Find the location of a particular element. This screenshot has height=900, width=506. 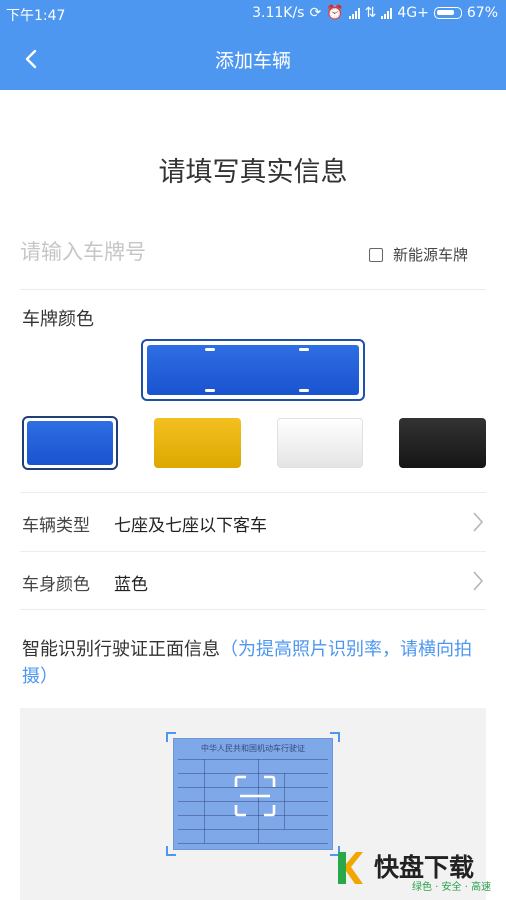

sync-icon: ⟳ is located at coordinates (315, 13).